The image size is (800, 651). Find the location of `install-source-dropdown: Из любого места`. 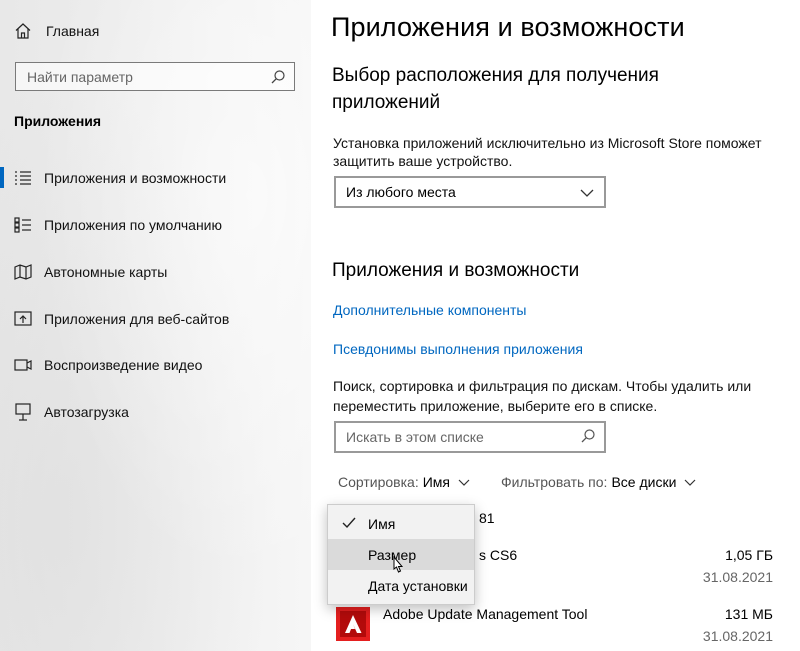

install-source-dropdown: Из любого места is located at coordinates (470, 192).